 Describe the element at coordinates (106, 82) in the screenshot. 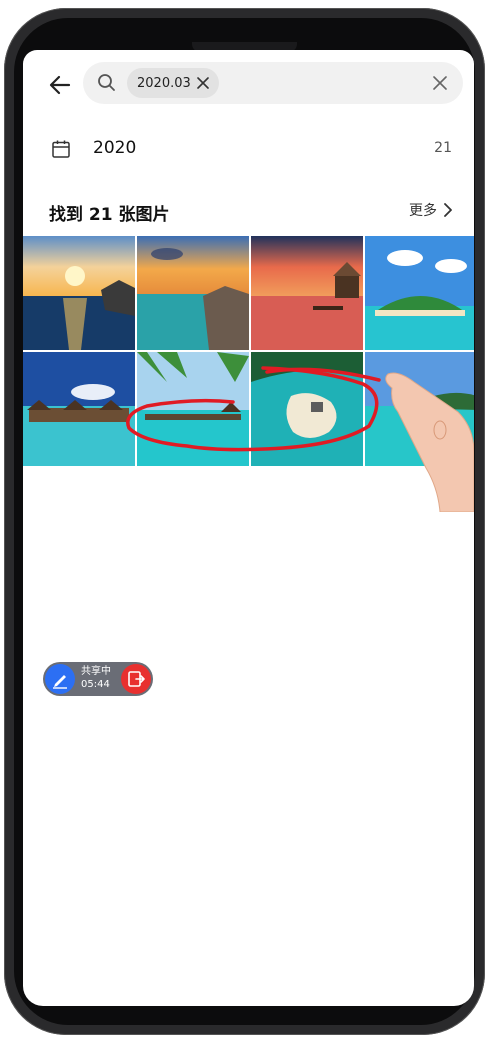

I see `search-icon` at that location.